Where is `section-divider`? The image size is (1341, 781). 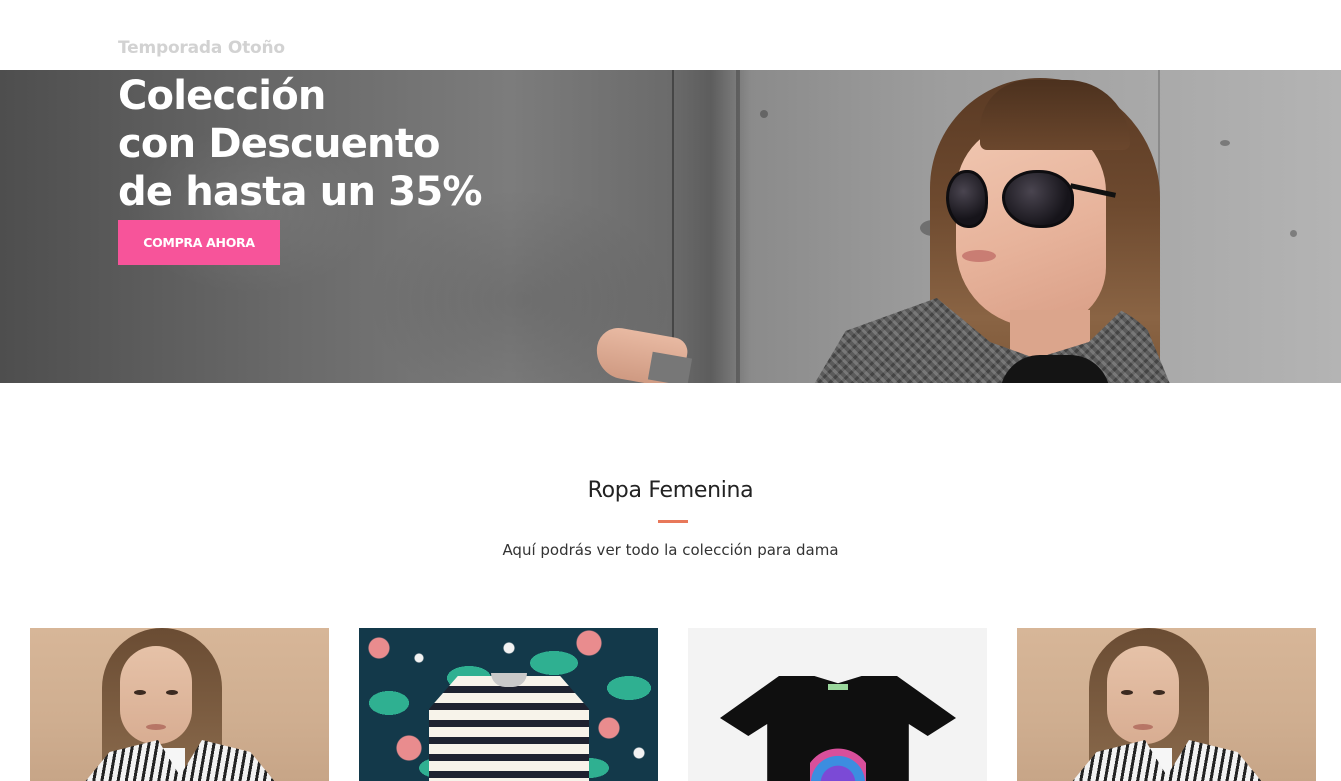
section-divider is located at coordinates (673, 521).